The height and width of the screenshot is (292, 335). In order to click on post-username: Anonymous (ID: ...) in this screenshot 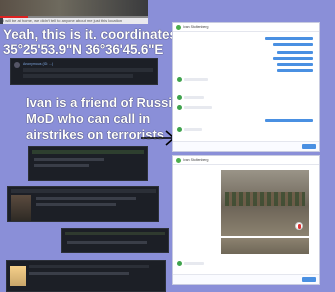, I will do `click(38, 64)`.